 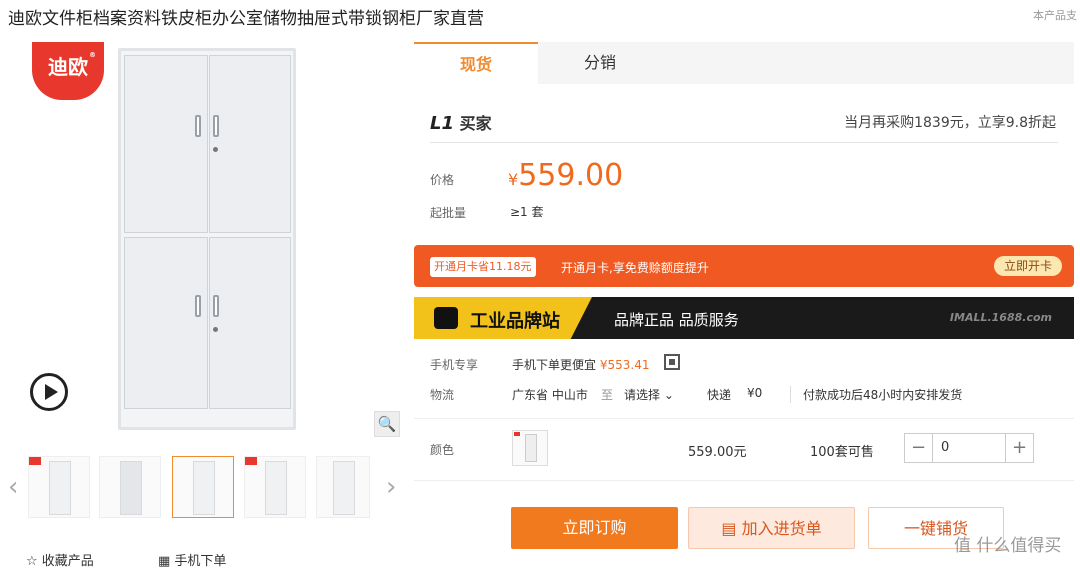 I want to click on support-note: 本产品支, so click(x=1055, y=15).